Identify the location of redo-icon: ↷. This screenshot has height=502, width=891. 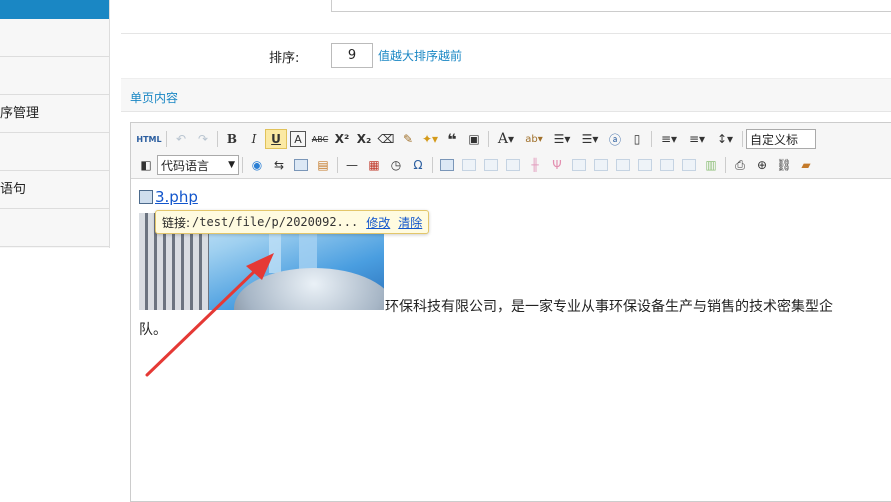
(203, 139).